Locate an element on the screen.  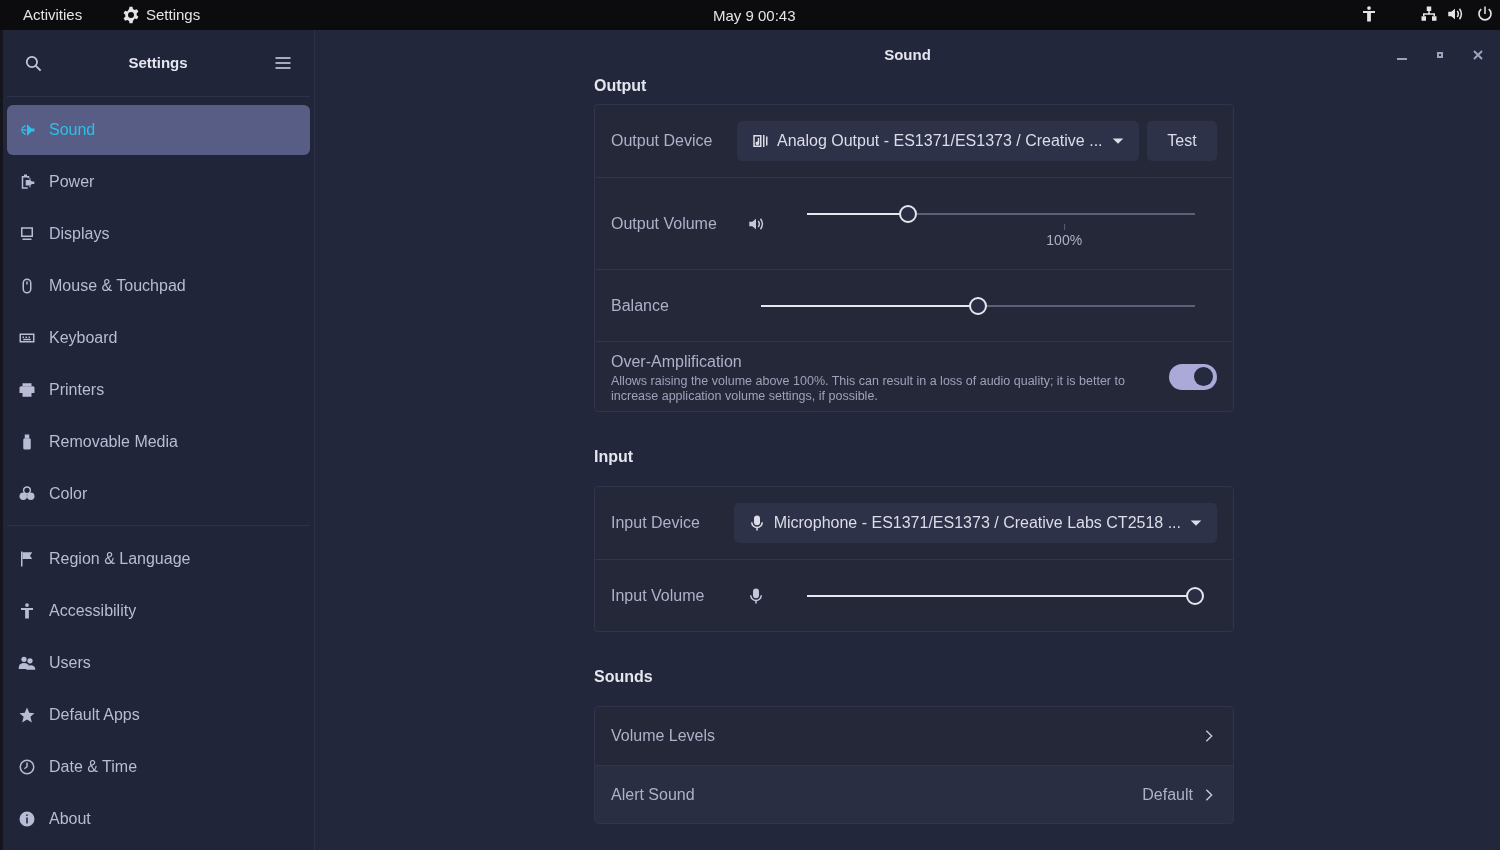
star-icon is located at coordinates (27, 715).